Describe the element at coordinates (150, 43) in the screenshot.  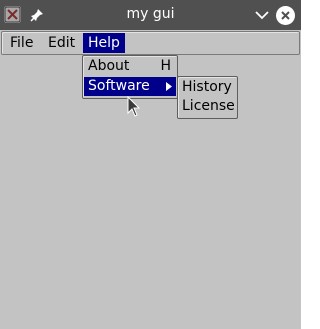
I see `menu-bar: File Edit Help` at that location.